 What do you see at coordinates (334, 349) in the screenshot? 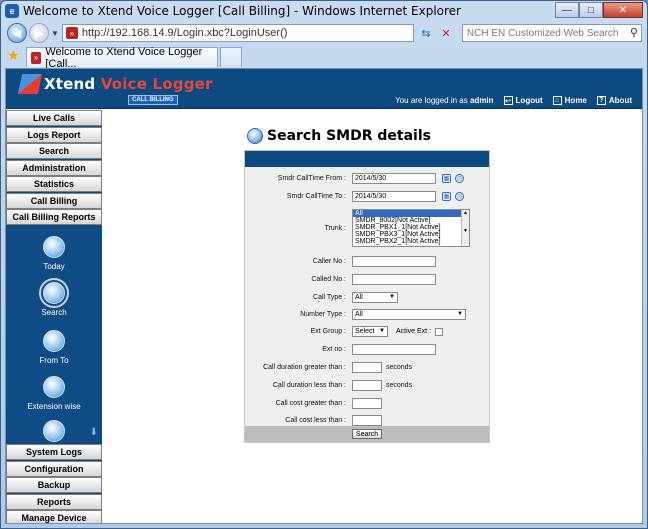
I see `extno-label: Ext no :` at bounding box center [334, 349].